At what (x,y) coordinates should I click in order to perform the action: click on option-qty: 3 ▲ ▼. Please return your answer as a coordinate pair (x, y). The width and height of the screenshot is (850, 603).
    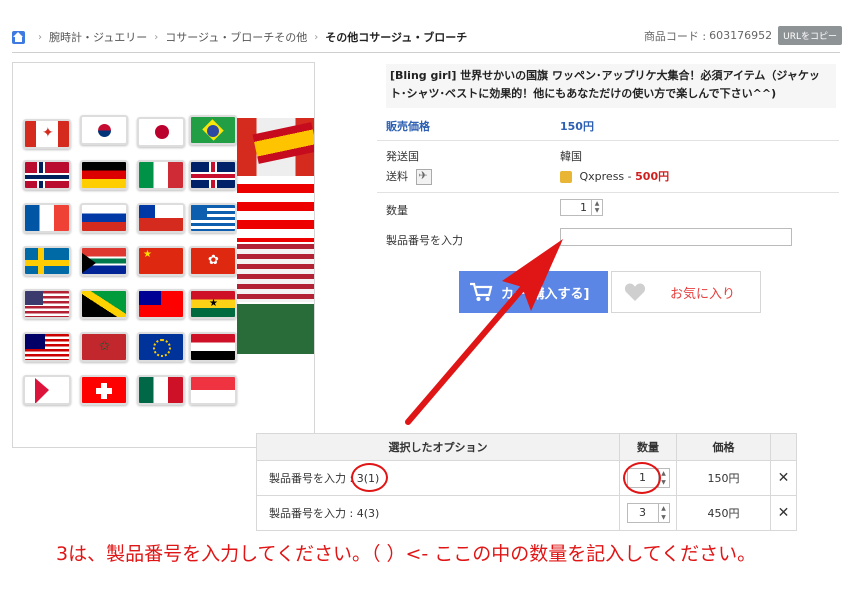
    Looking at the image, I should click on (648, 513).